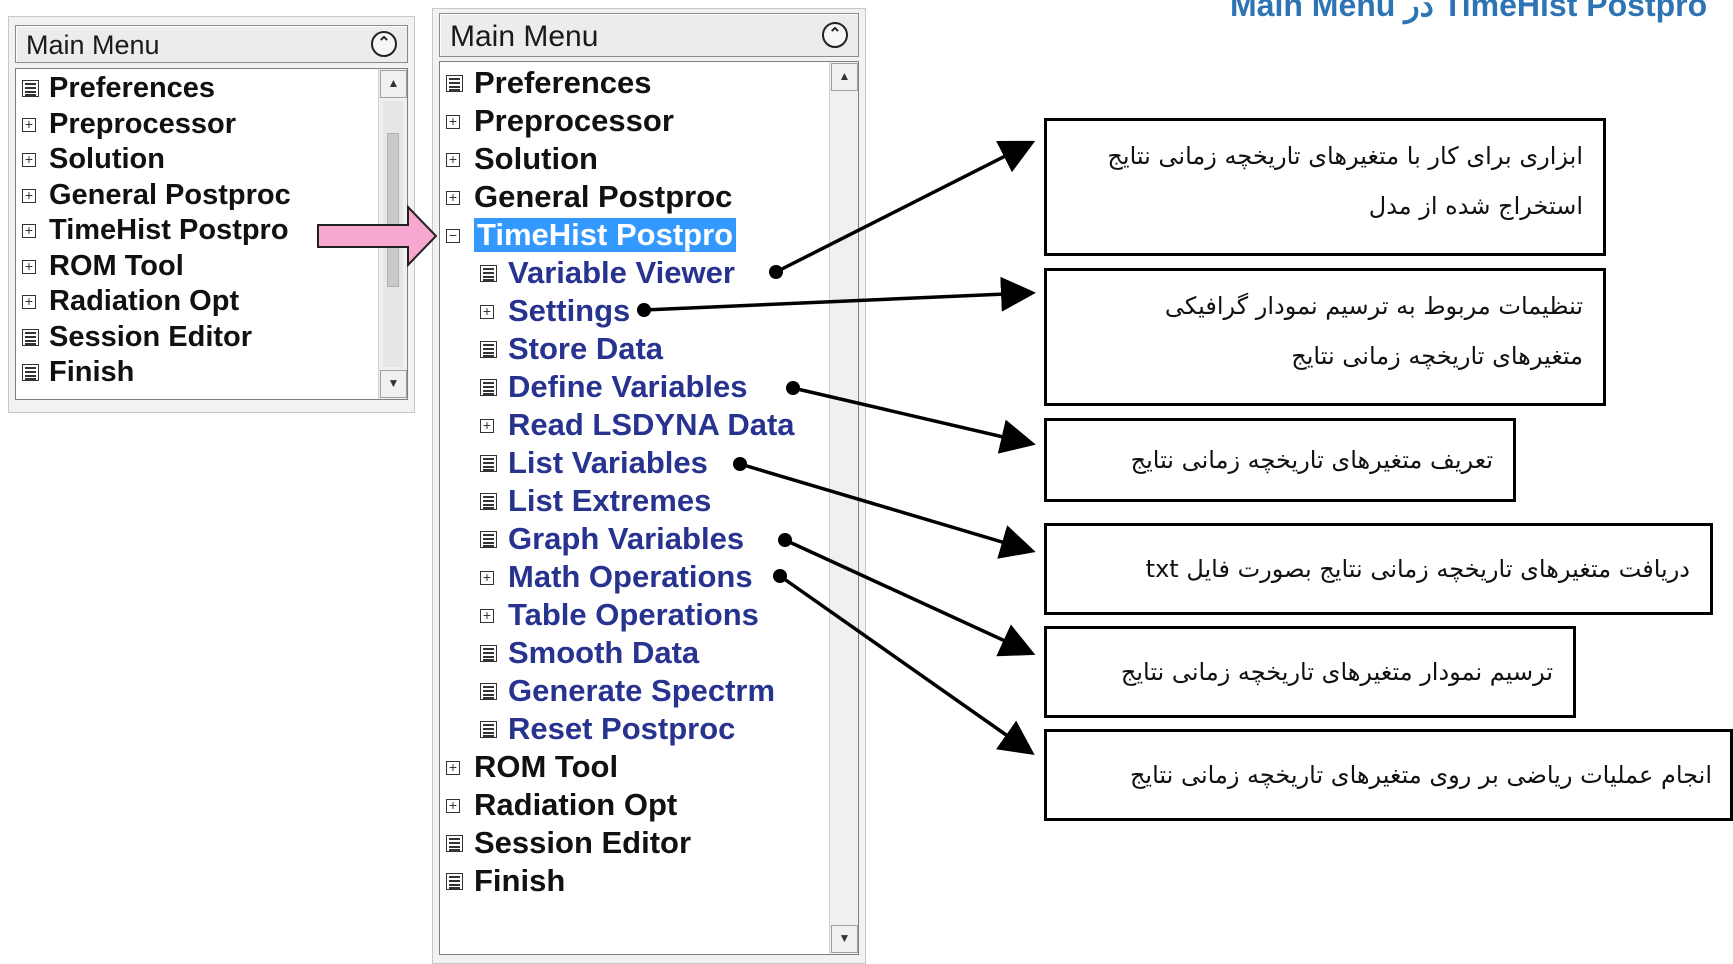 The width and height of the screenshot is (1733, 964). Describe the element at coordinates (839, 294) in the screenshot. I see `arrow-settings` at that location.